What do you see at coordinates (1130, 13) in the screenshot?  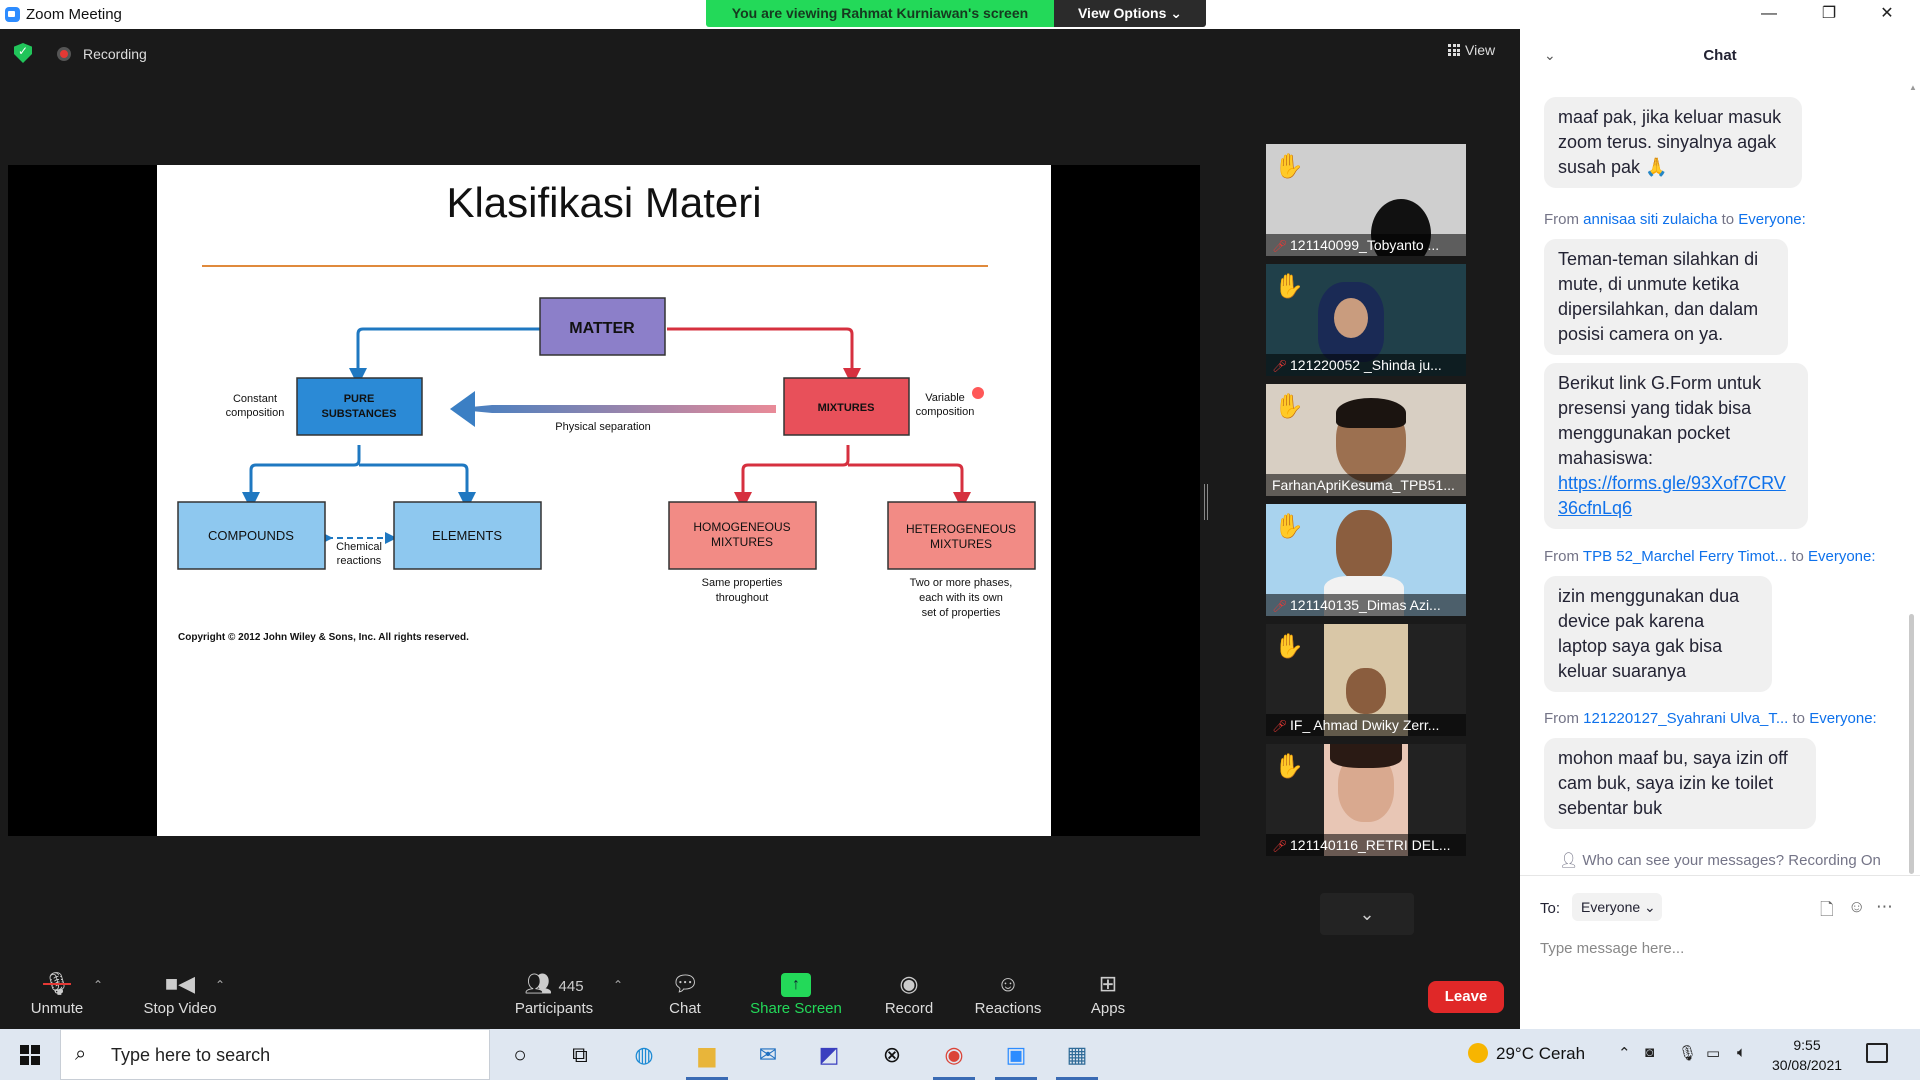 I see `view-options-button: View Options ⌄` at bounding box center [1130, 13].